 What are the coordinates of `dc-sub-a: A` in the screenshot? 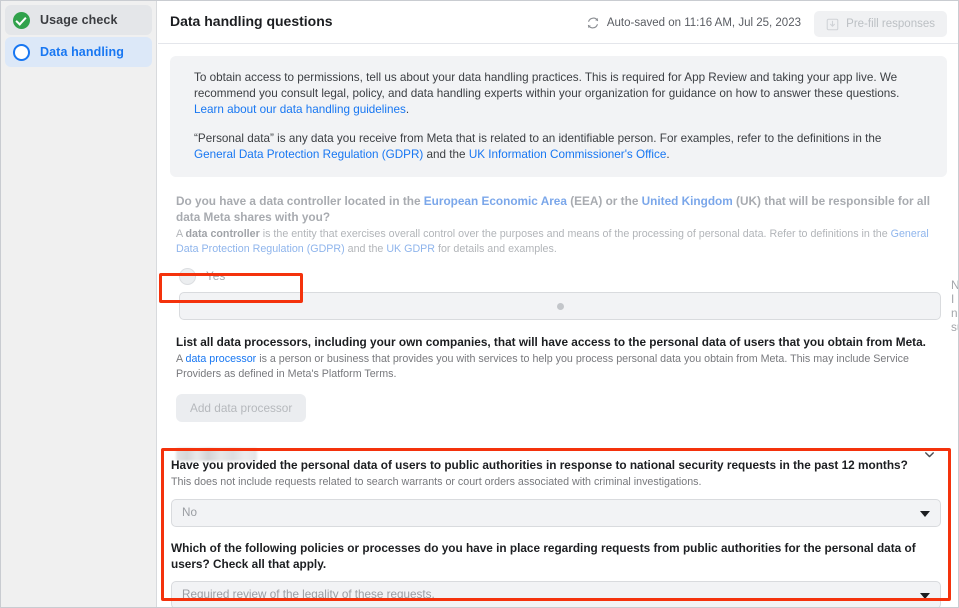 It's located at (181, 234).